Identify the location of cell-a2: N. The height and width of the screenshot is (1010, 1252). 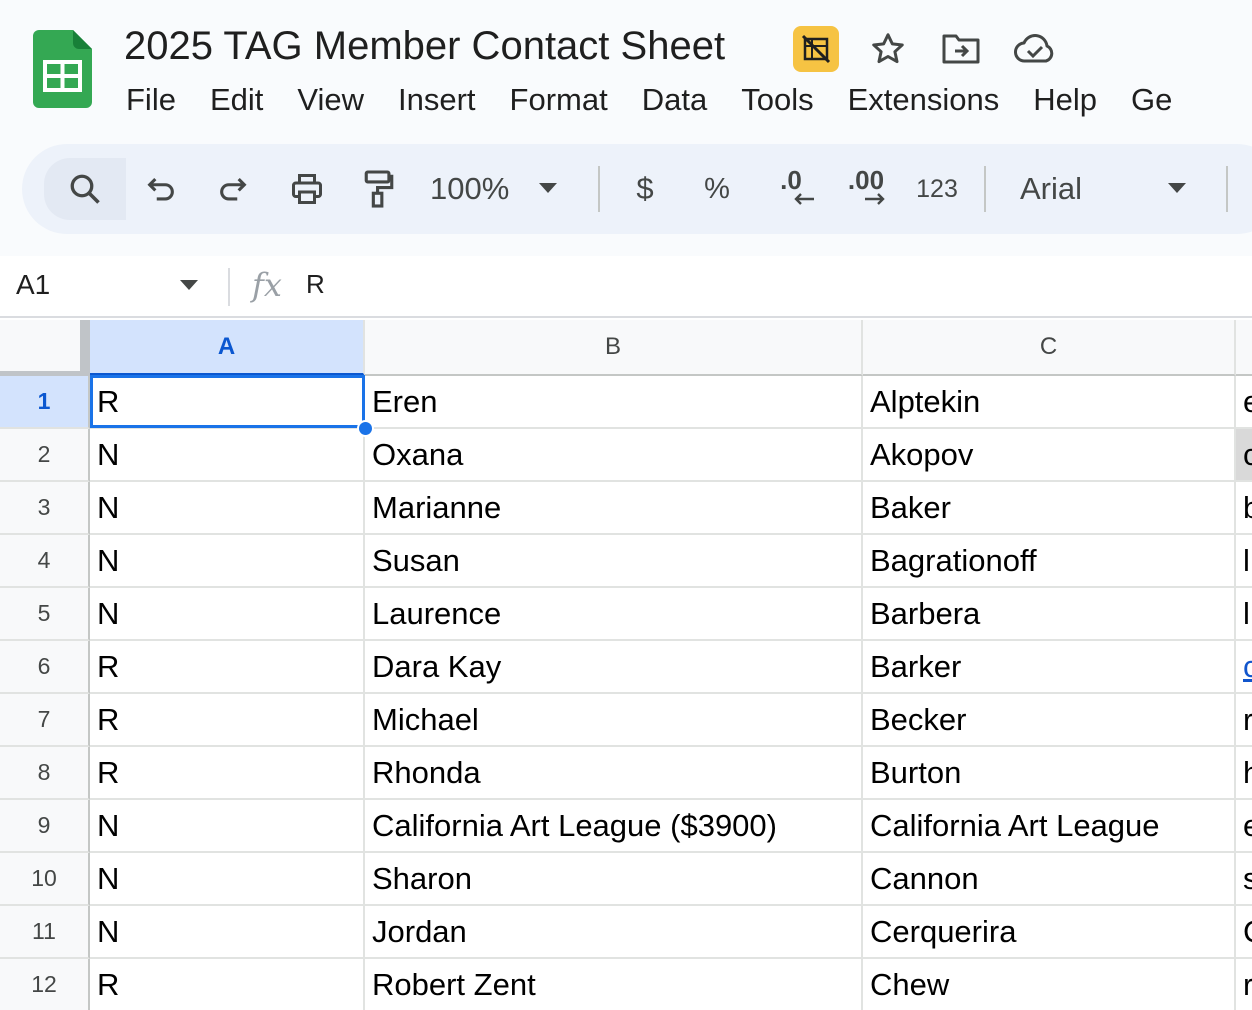
(227, 455).